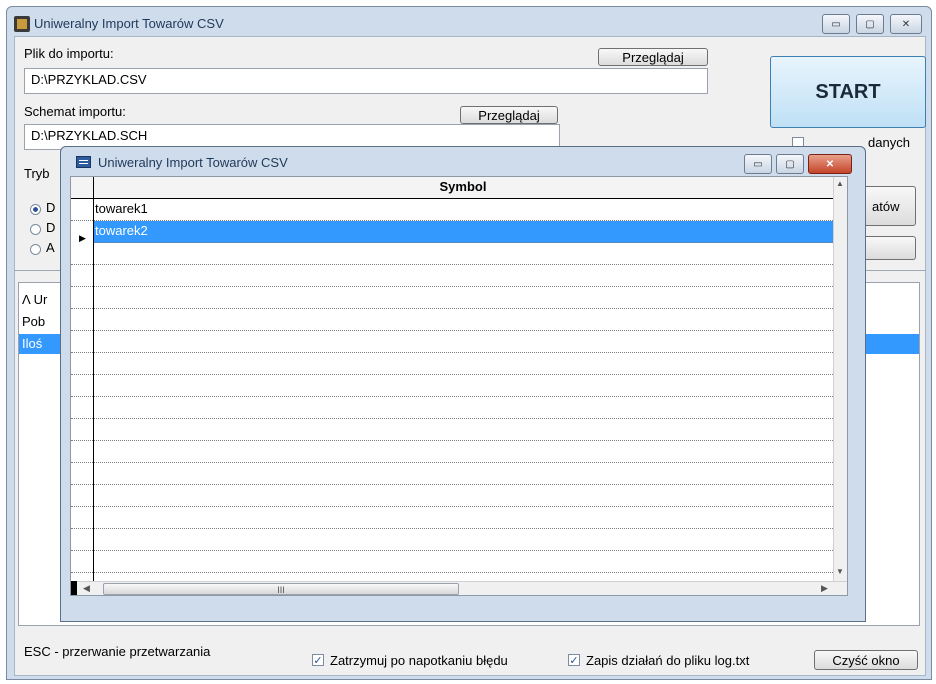 The height and width of the screenshot is (684, 936). Describe the element at coordinates (459, 210) in the screenshot. I see `table-row: towarek1` at that location.